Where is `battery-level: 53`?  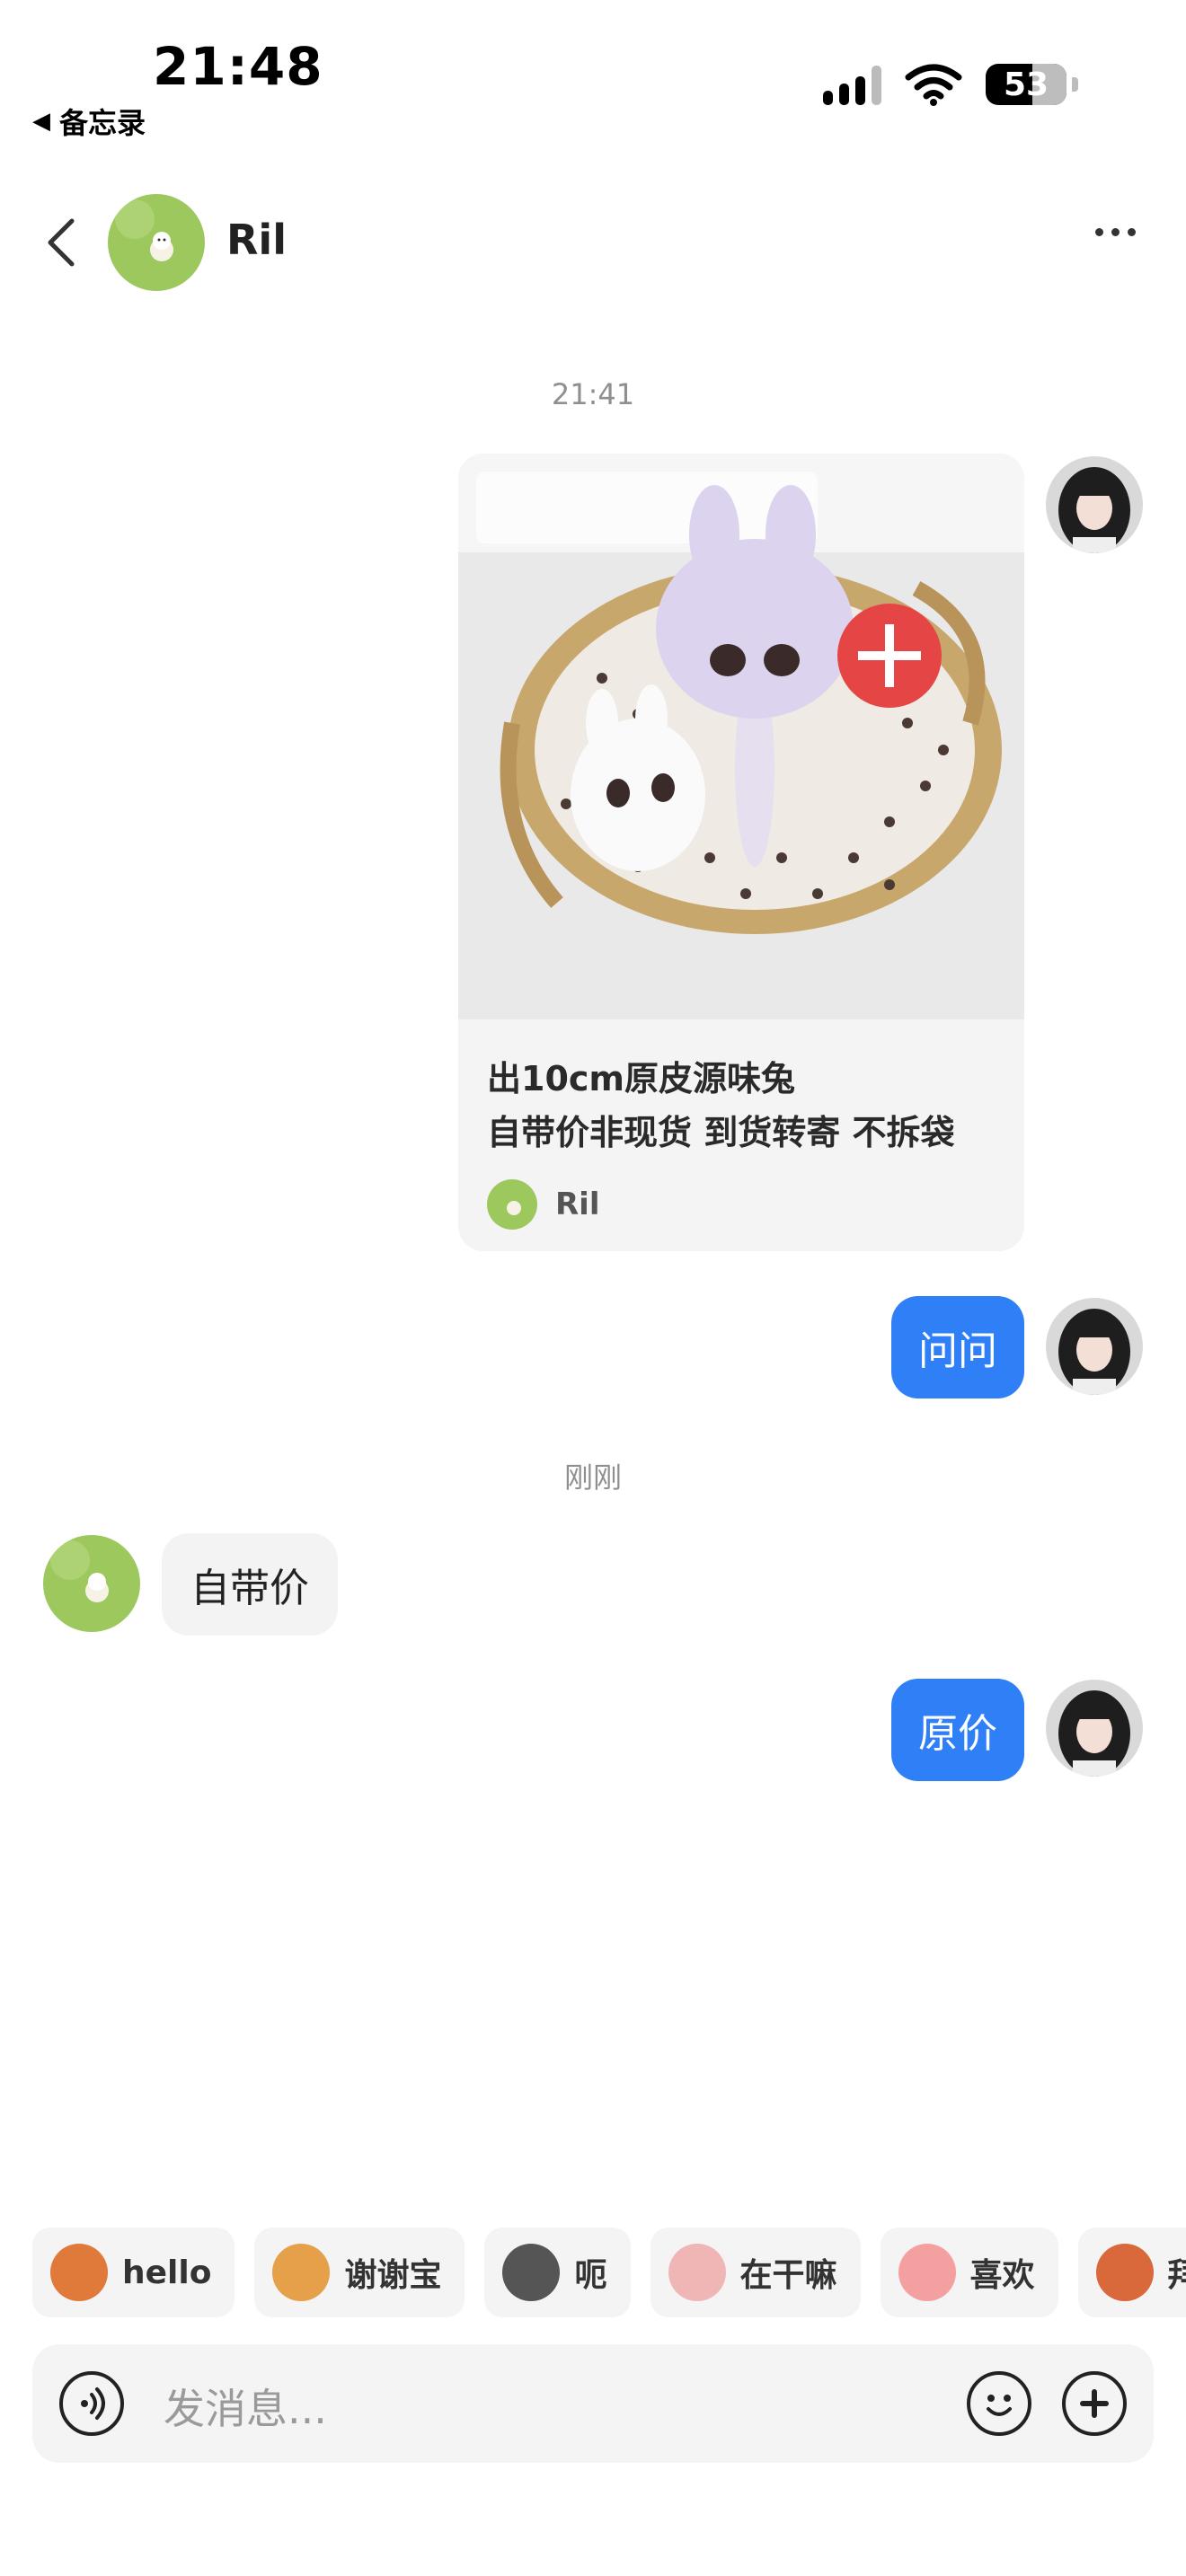
battery-level: 53 is located at coordinates (1026, 84).